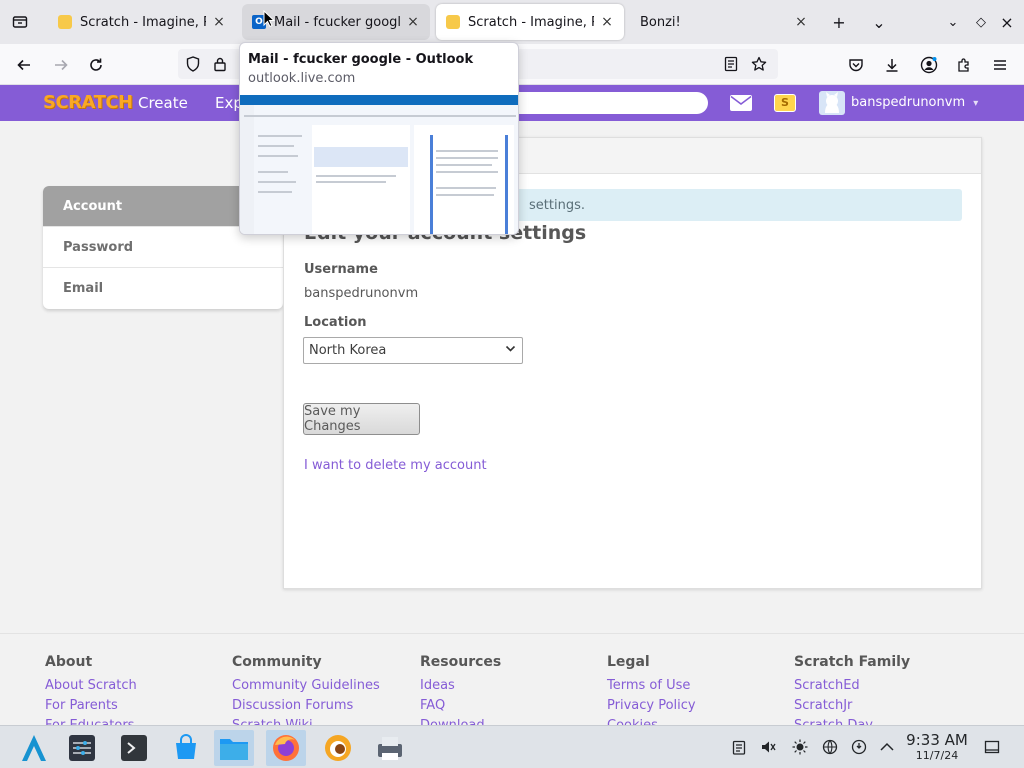  Describe the element at coordinates (341, 269) in the screenshot. I see `username-field-label: Username` at that location.